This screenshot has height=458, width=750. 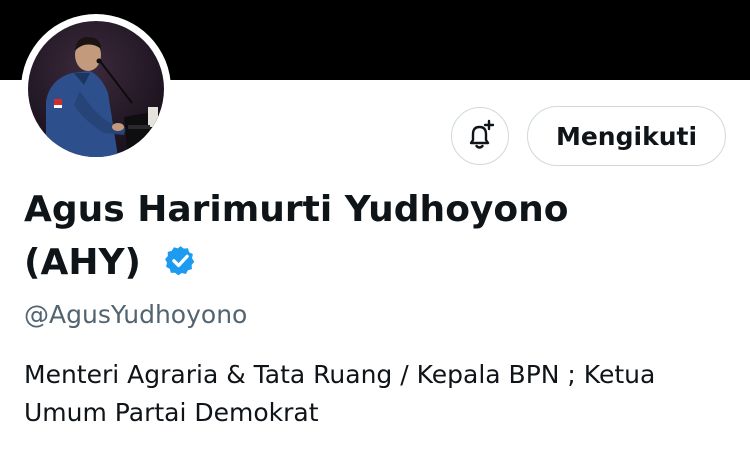 What do you see at coordinates (82, 262) in the screenshot?
I see `display-name-line-2: (AHY)` at bounding box center [82, 262].